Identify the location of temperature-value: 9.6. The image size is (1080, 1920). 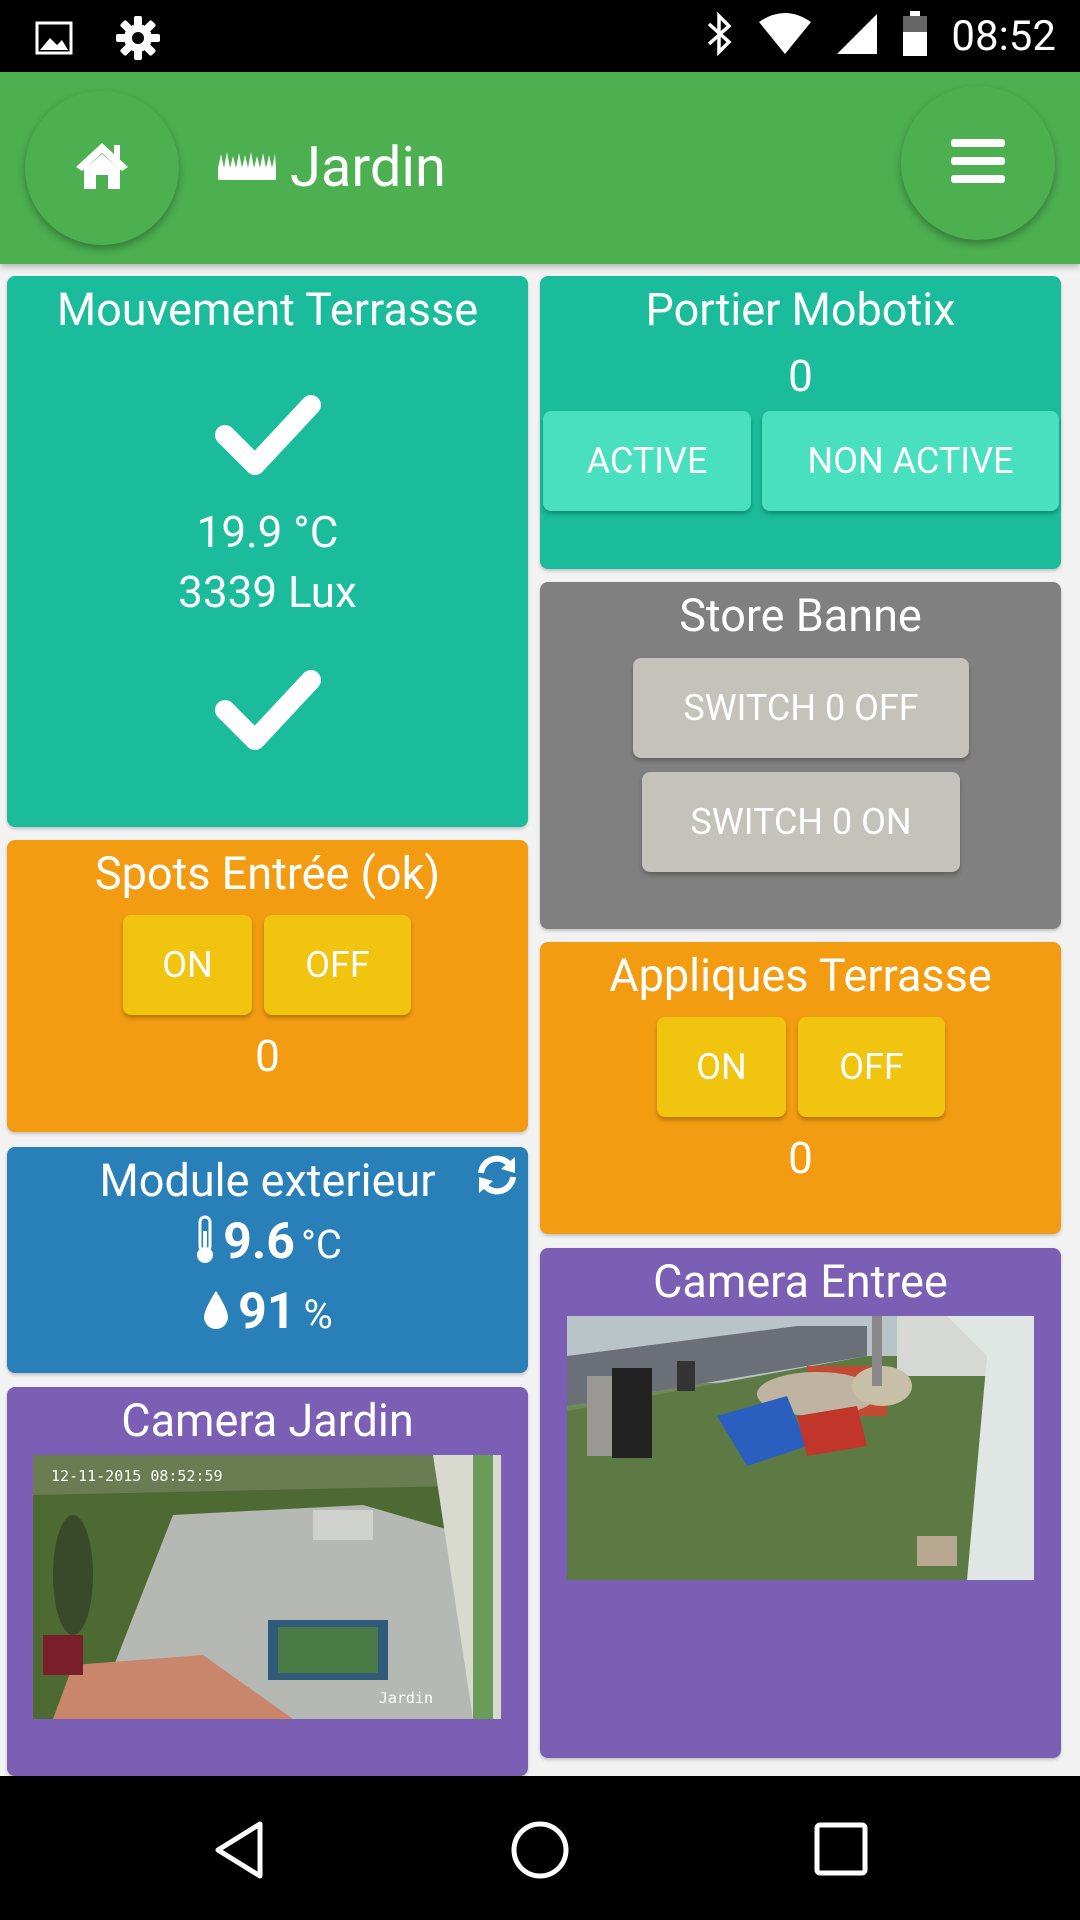
(259, 1242).